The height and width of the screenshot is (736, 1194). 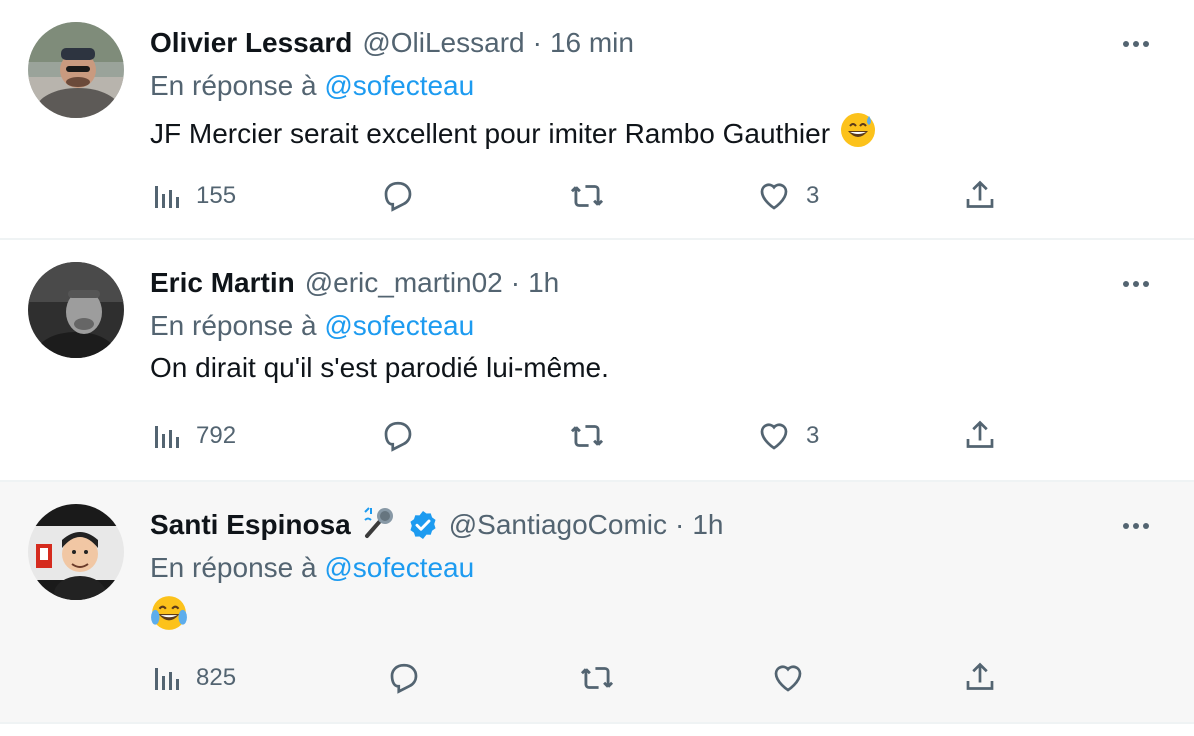 I want to click on microphone-emoji, so click(x=379, y=525).